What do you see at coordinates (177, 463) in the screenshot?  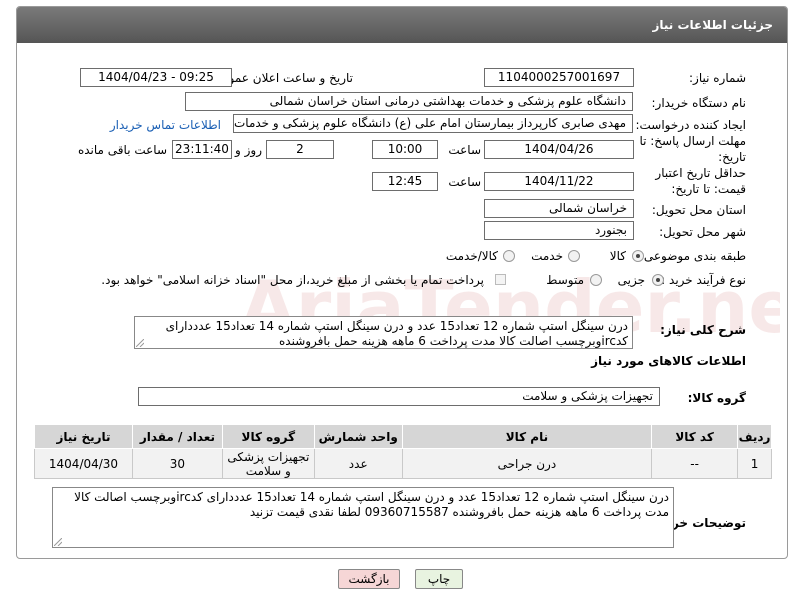 I see `cell-quantity: 30` at bounding box center [177, 463].